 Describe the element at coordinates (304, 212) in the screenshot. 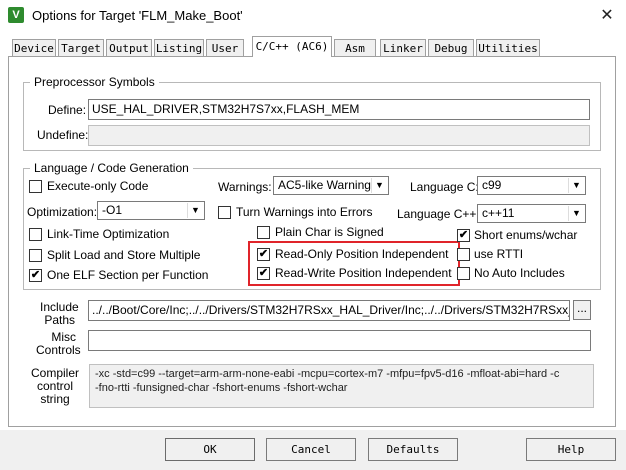

I see `turn-warnings-label: Turn Warnings into Errors` at that location.